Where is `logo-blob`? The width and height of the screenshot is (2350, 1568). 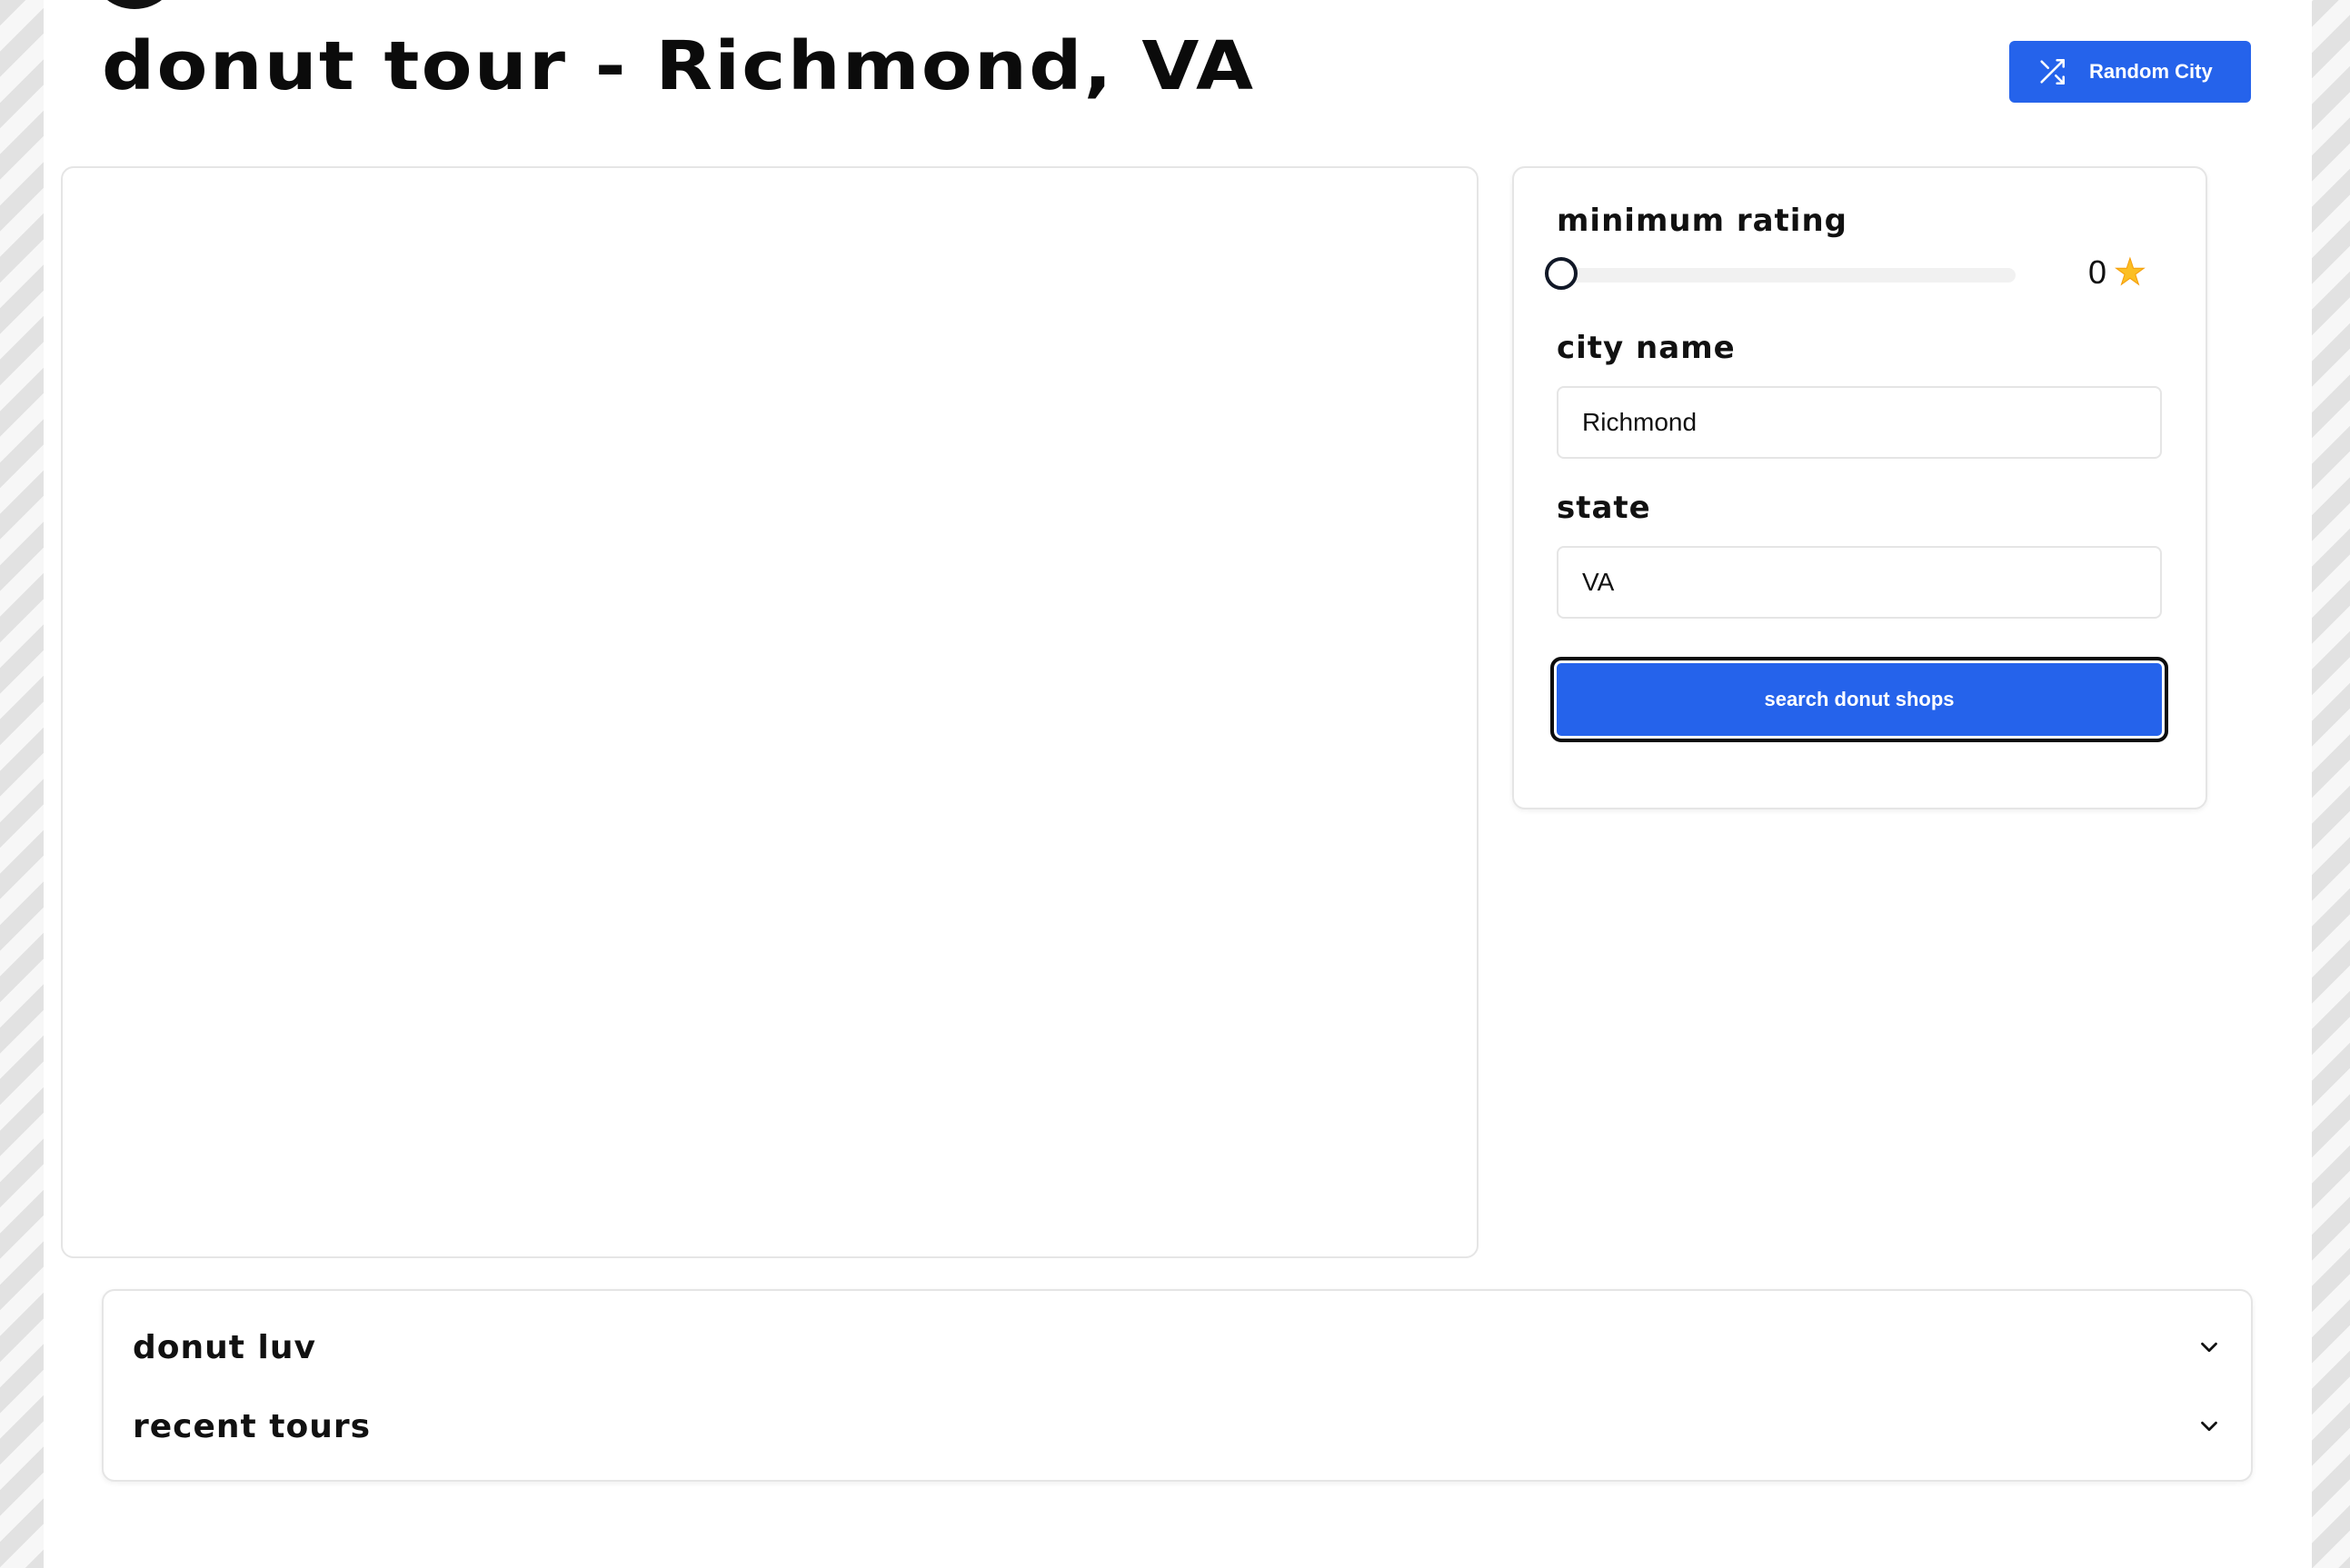
logo-blob is located at coordinates (134, 4).